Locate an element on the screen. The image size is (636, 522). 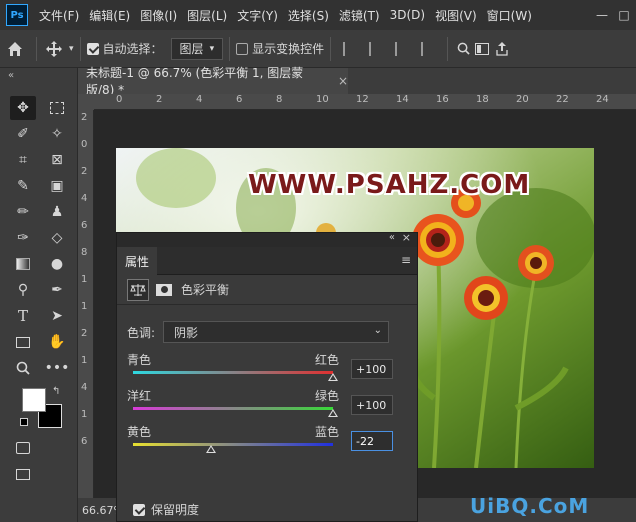
tab-properties: 属性 is located at coordinates (137, 261).